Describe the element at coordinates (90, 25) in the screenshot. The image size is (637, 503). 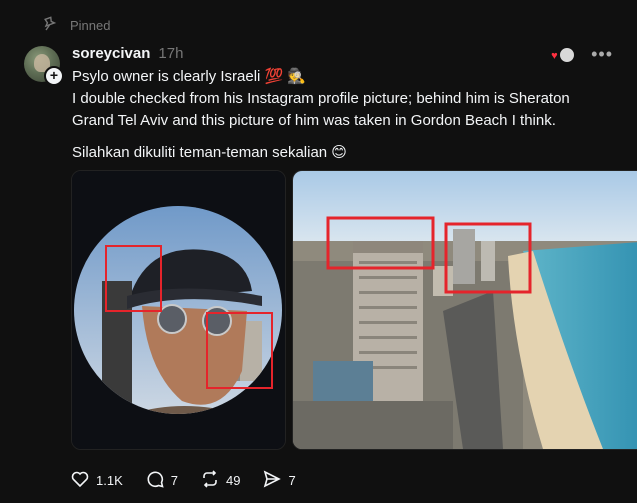
I see `pinned-label: Pinned` at that location.